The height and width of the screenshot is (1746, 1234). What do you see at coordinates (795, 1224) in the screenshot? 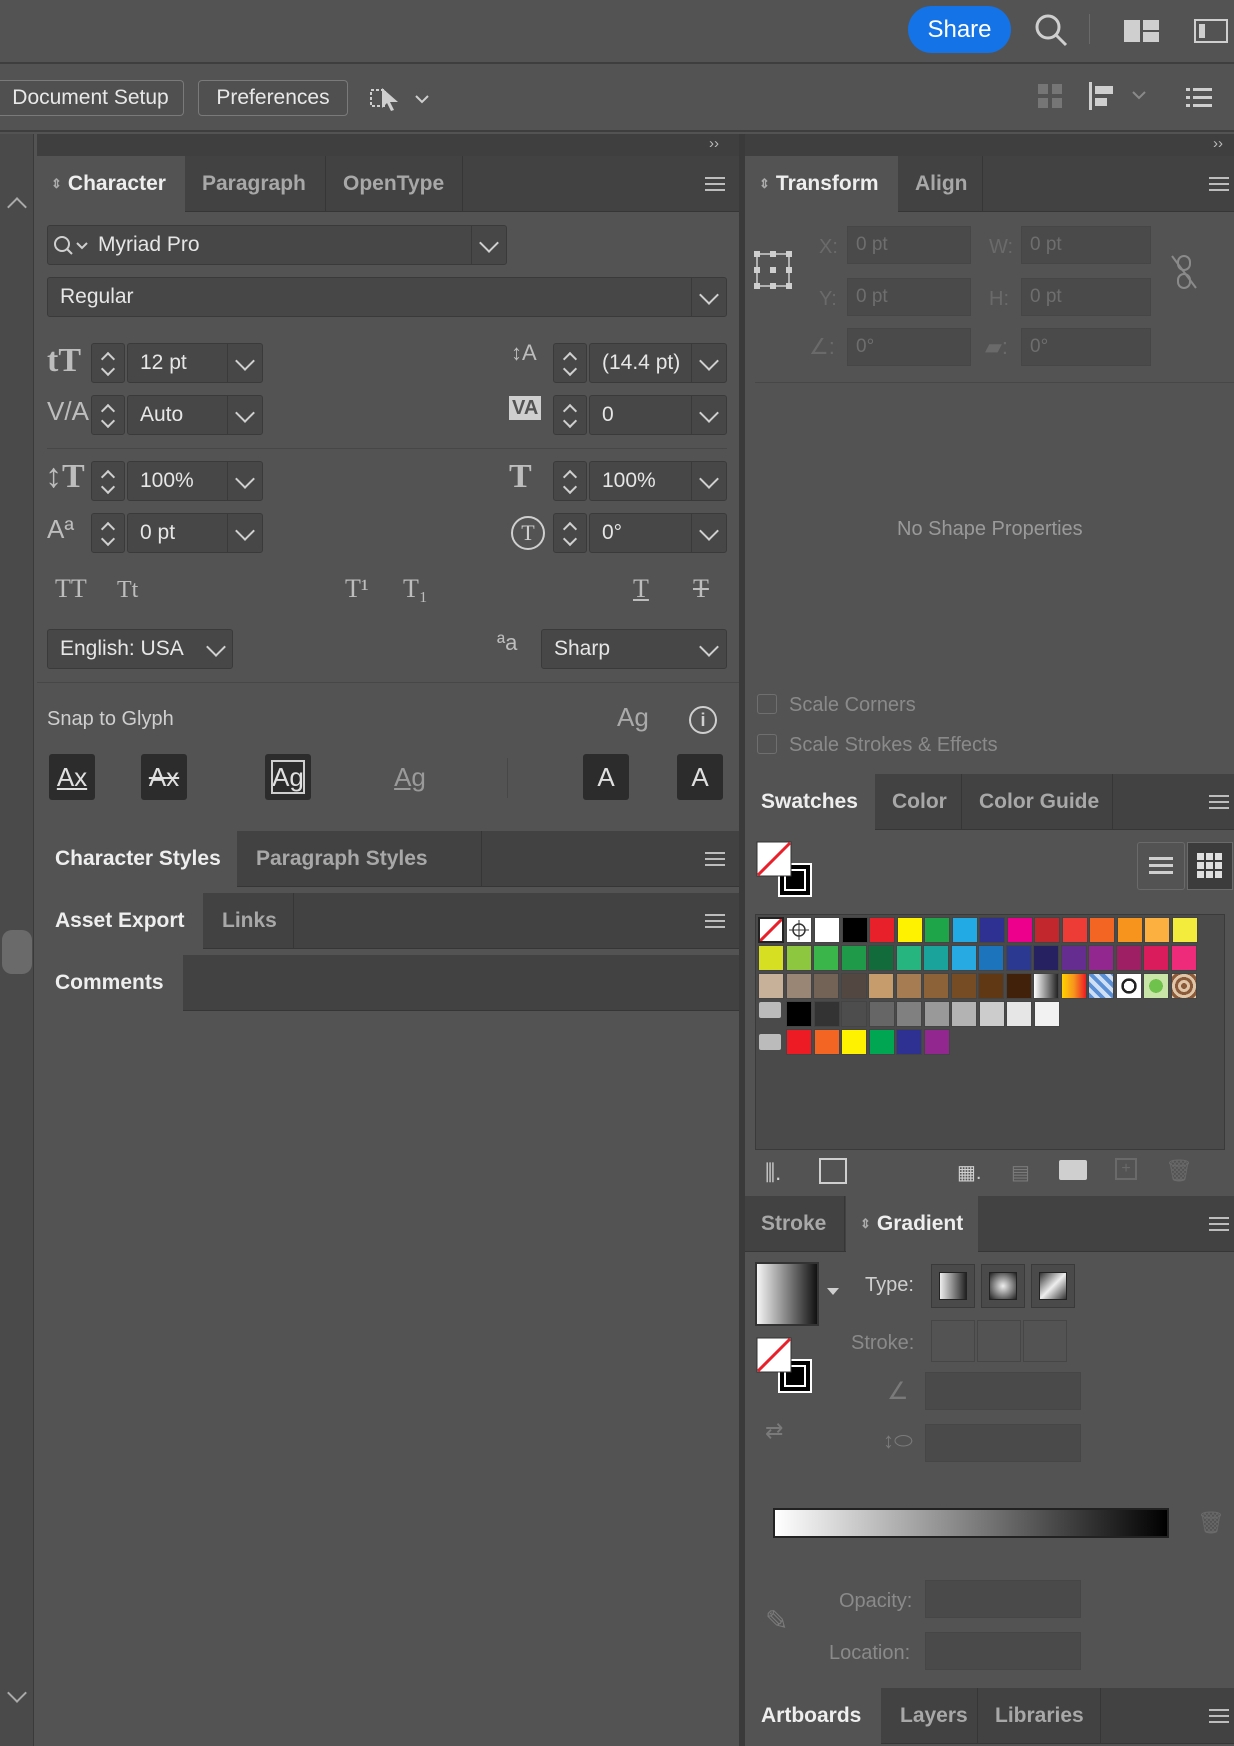
I see `tab-stroke: Stroke` at bounding box center [795, 1224].